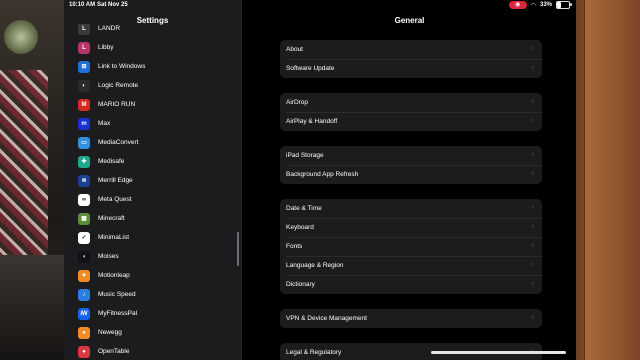  Describe the element at coordinates (153, 161) in the screenshot. I see `sidebar-item: ✚ Medisafe` at that location.